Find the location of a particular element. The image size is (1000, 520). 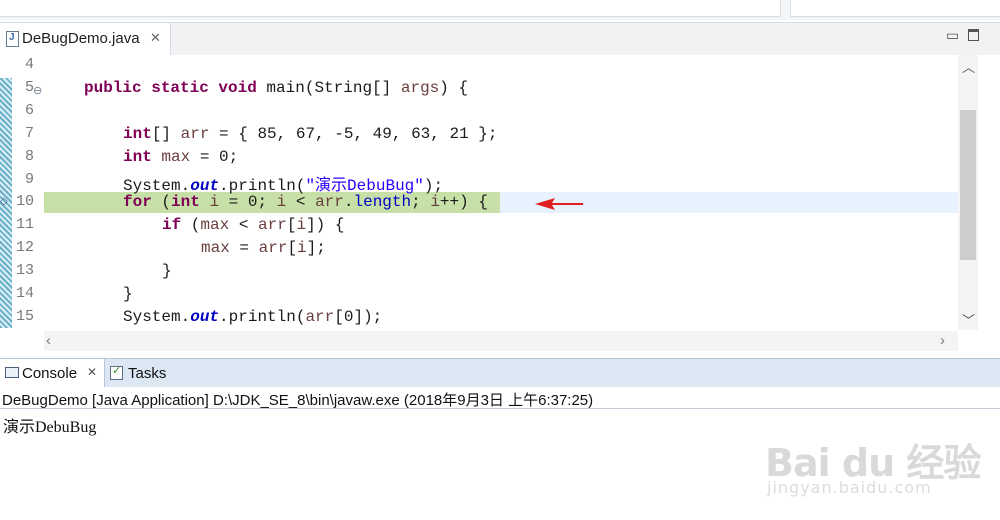

toolbar-area is located at coordinates (390, 8).